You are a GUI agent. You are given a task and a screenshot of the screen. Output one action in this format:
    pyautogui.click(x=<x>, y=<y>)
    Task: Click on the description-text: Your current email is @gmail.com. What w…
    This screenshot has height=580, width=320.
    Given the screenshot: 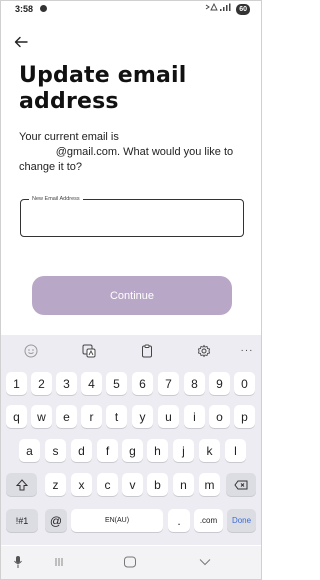 What is the action you would take?
    pyautogui.click(x=126, y=152)
    